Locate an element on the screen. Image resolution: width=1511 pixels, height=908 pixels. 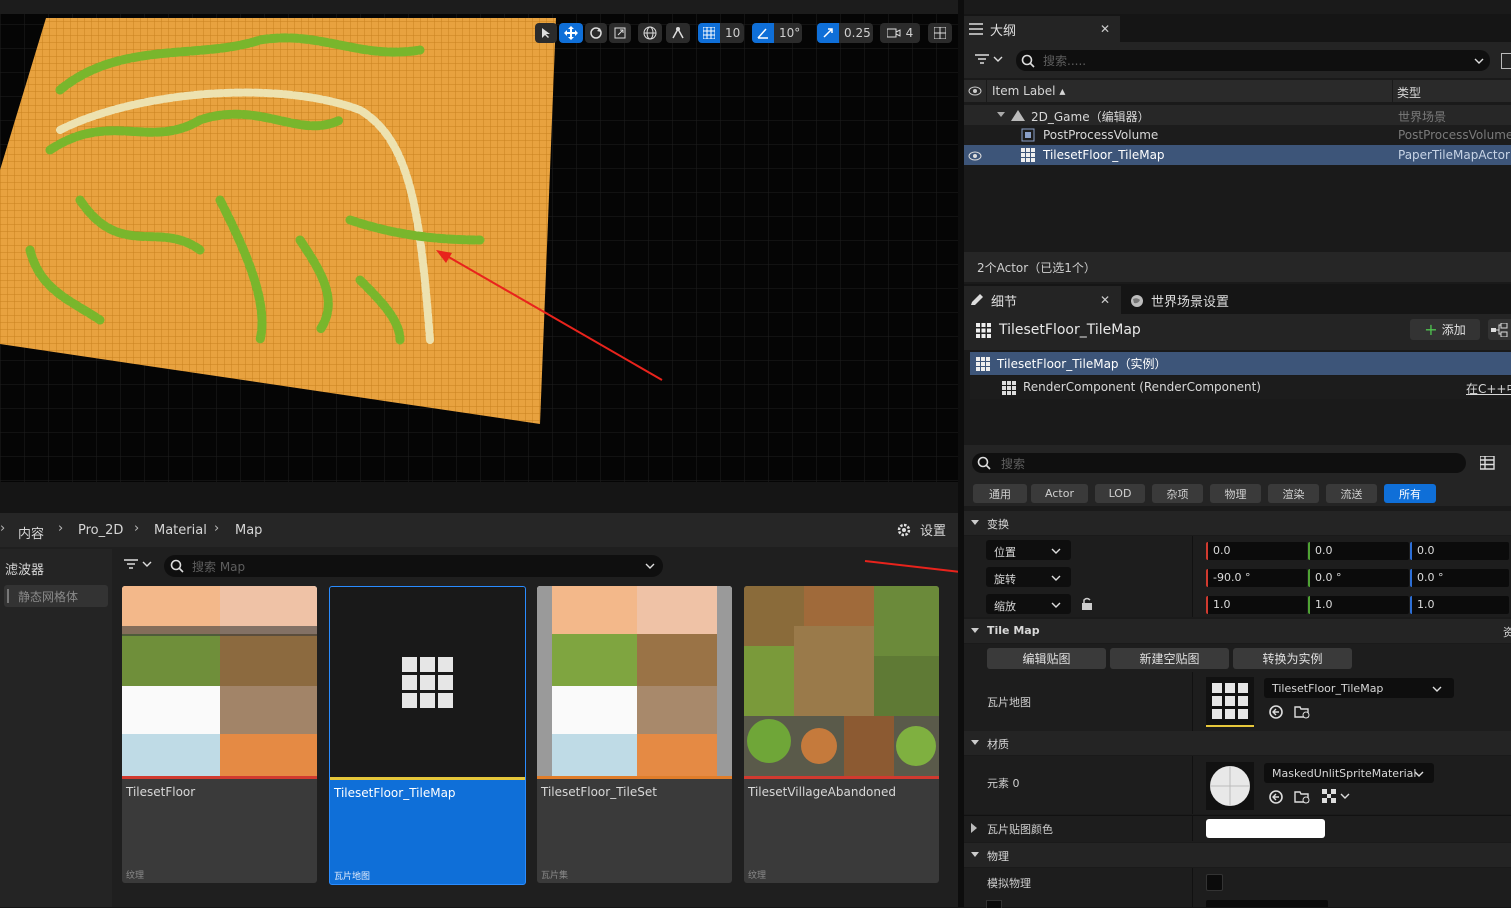
globe-icon is located at coordinates (650, 33).